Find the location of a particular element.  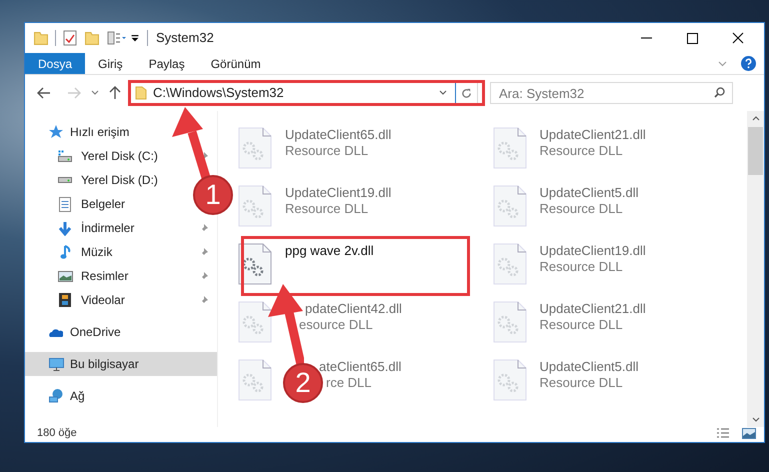

download-icon is located at coordinates (65, 228).